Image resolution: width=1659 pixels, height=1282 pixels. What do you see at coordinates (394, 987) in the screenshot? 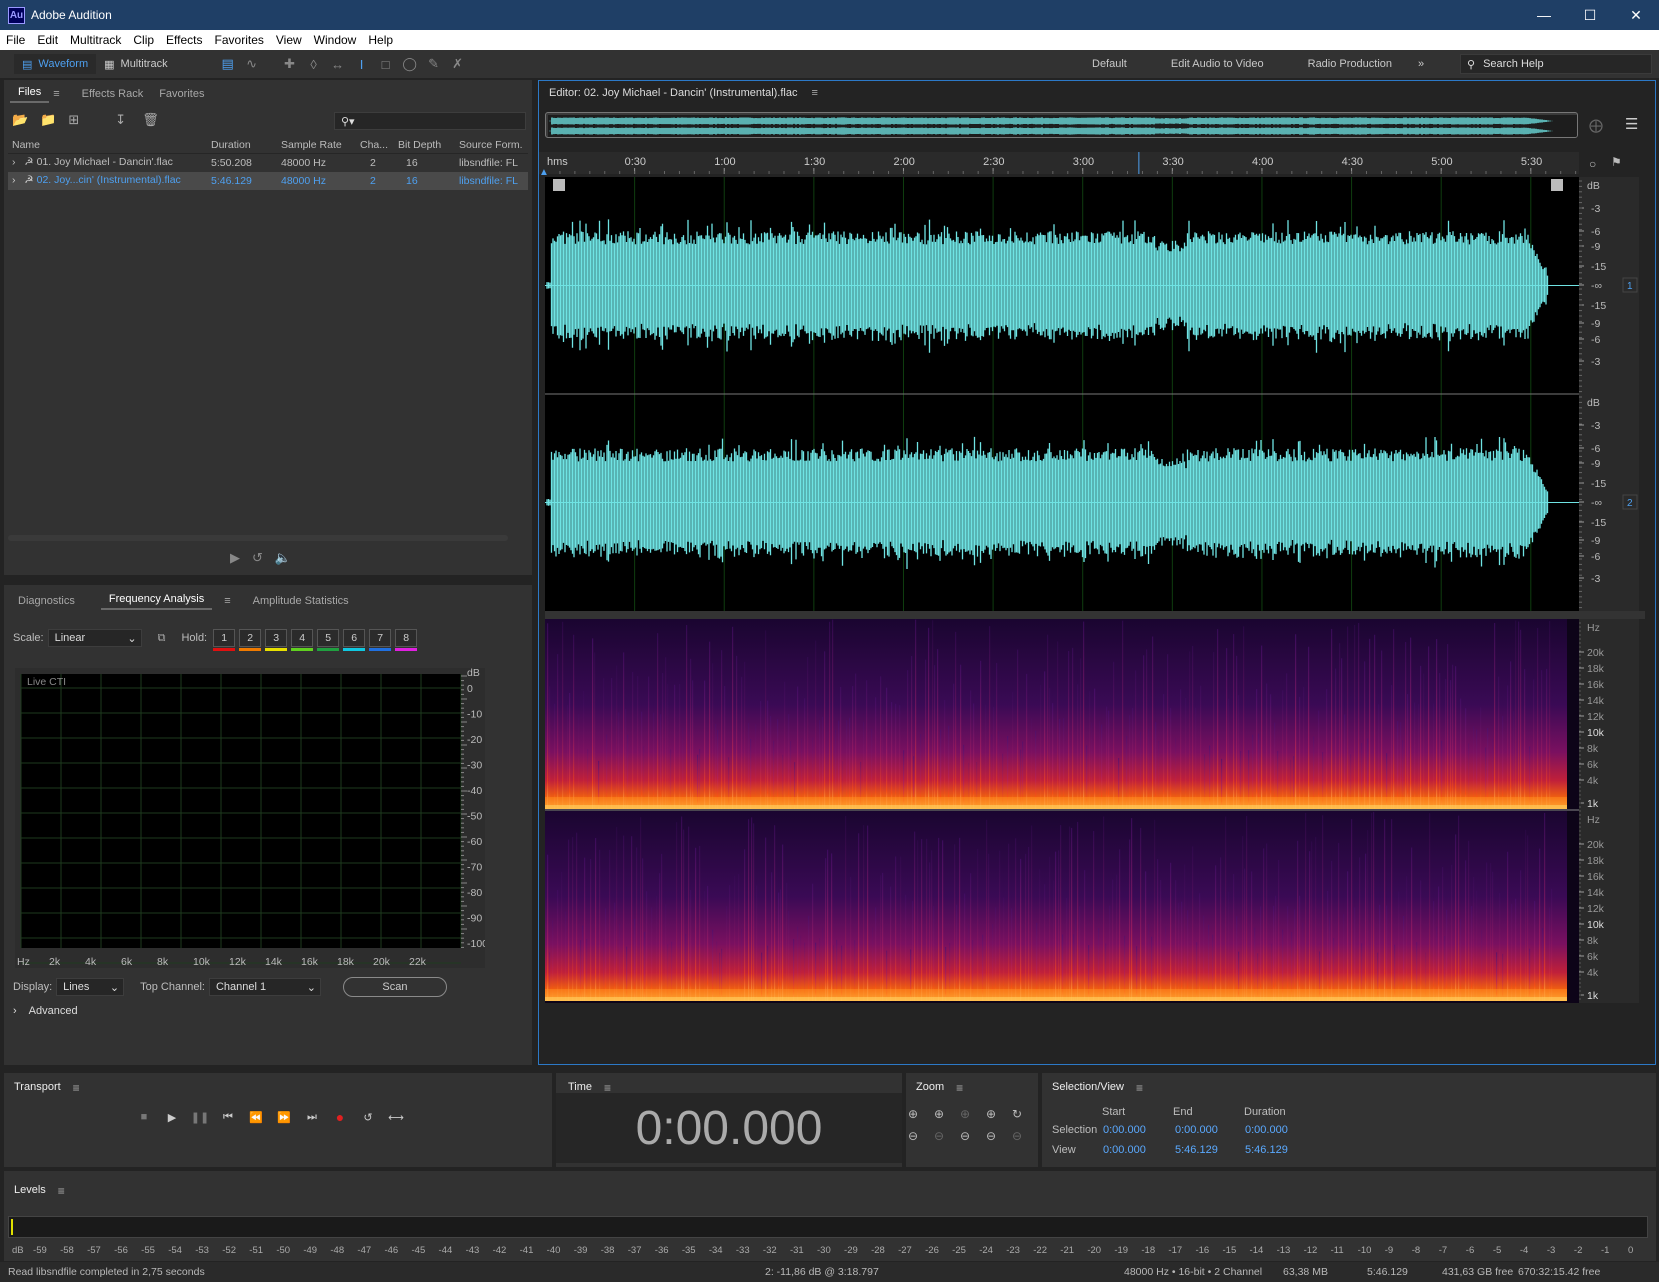
I see `scan-button: Scan` at bounding box center [394, 987].